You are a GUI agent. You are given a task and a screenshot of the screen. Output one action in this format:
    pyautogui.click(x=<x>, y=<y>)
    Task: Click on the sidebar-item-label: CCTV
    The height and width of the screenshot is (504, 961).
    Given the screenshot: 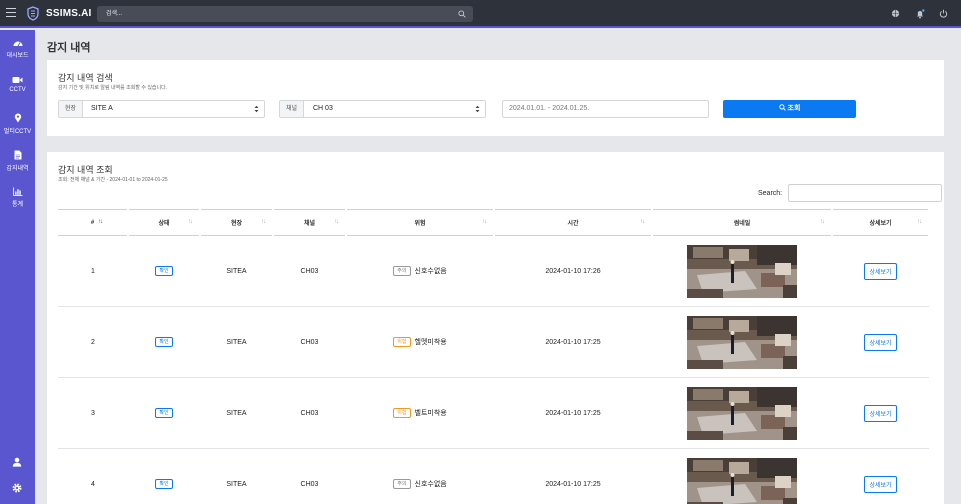 What is the action you would take?
    pyautogui.click(x=17, y=90)
    